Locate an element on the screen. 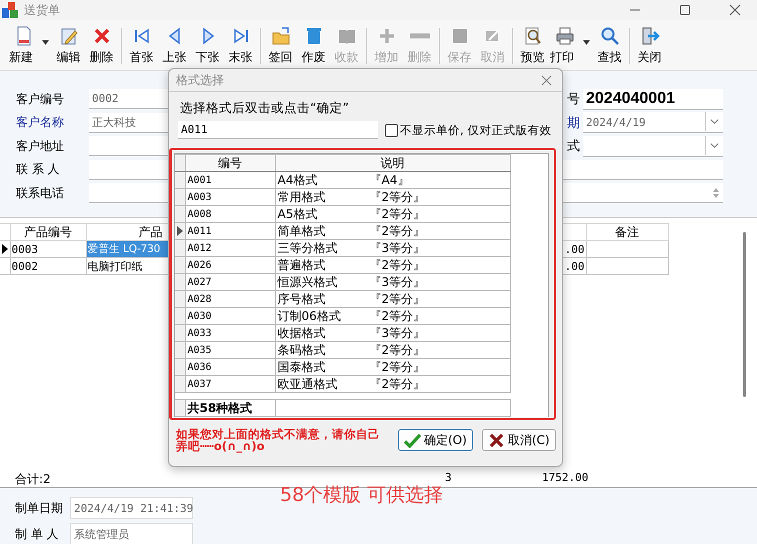 The width and height of the screenshot is (757, 544). checkmark-icon is located at coordinates (412, 440).